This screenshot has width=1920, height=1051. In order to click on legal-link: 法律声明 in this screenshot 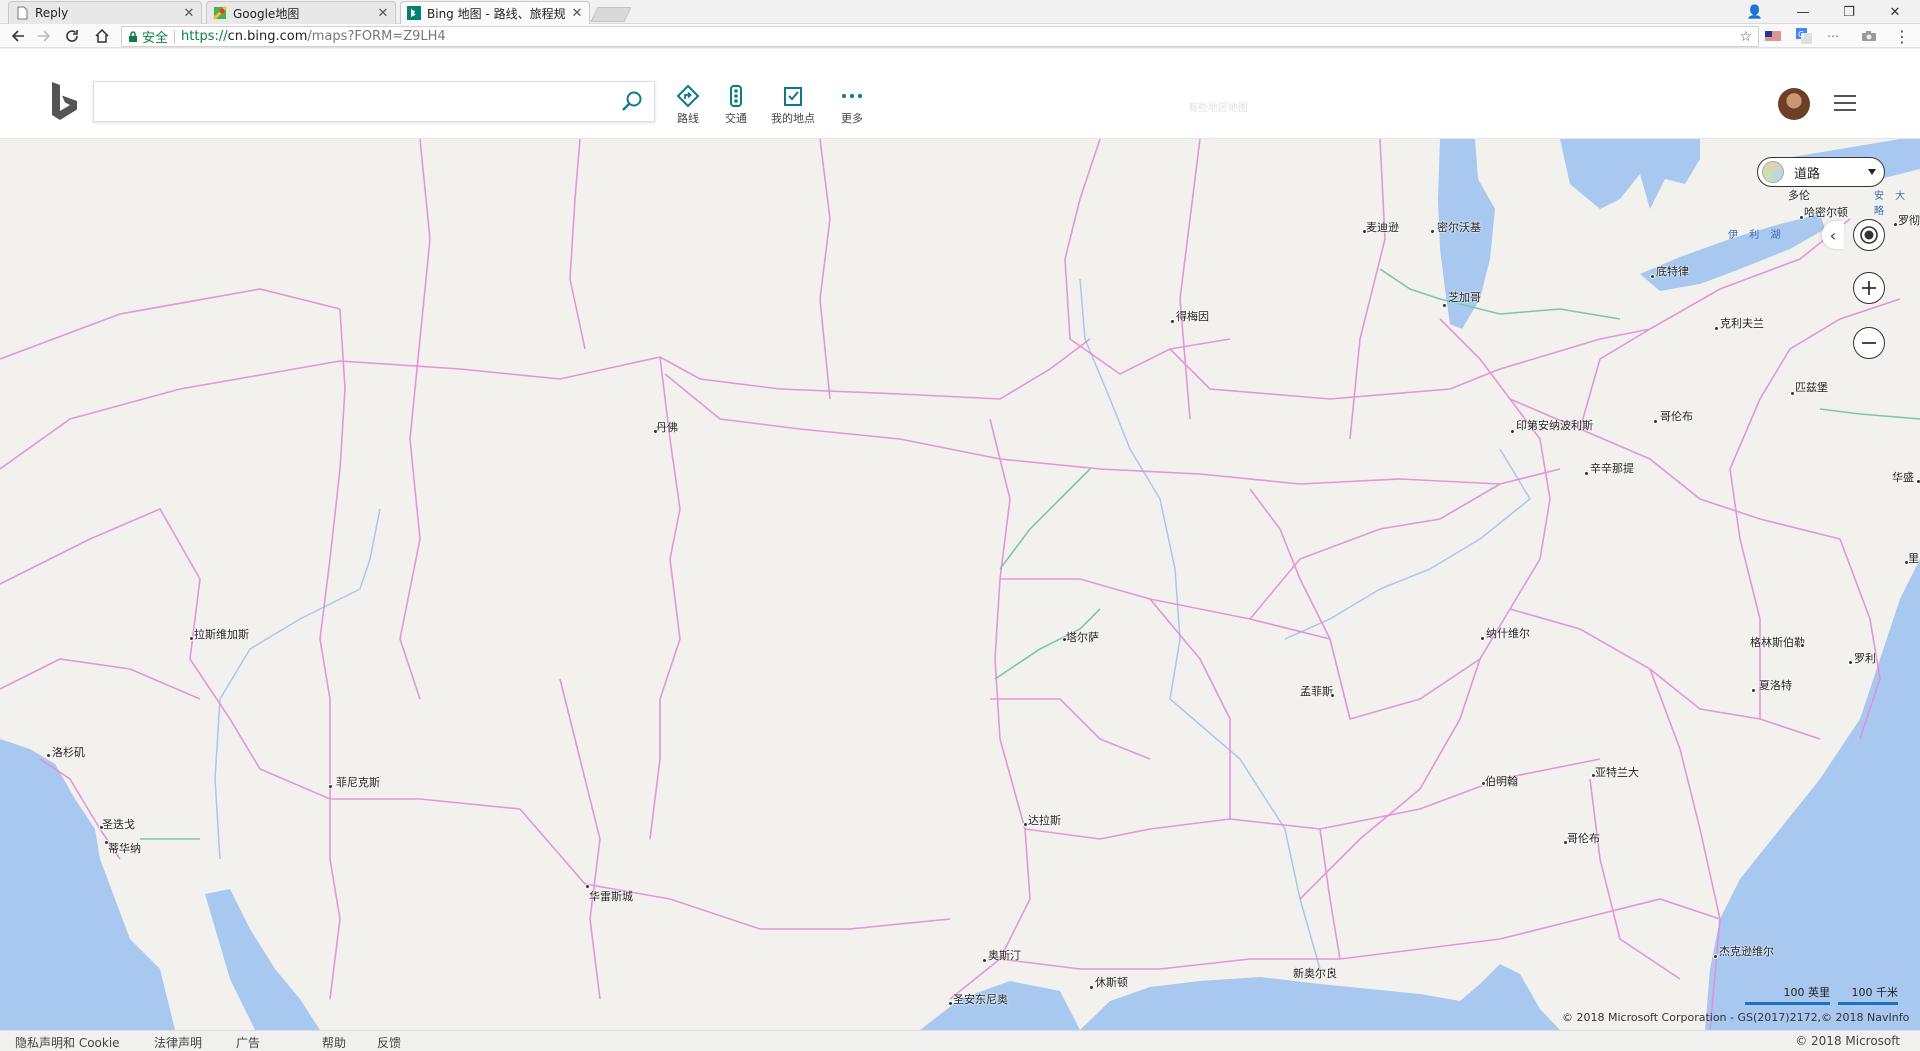, I will do `click(178, 1042)`.